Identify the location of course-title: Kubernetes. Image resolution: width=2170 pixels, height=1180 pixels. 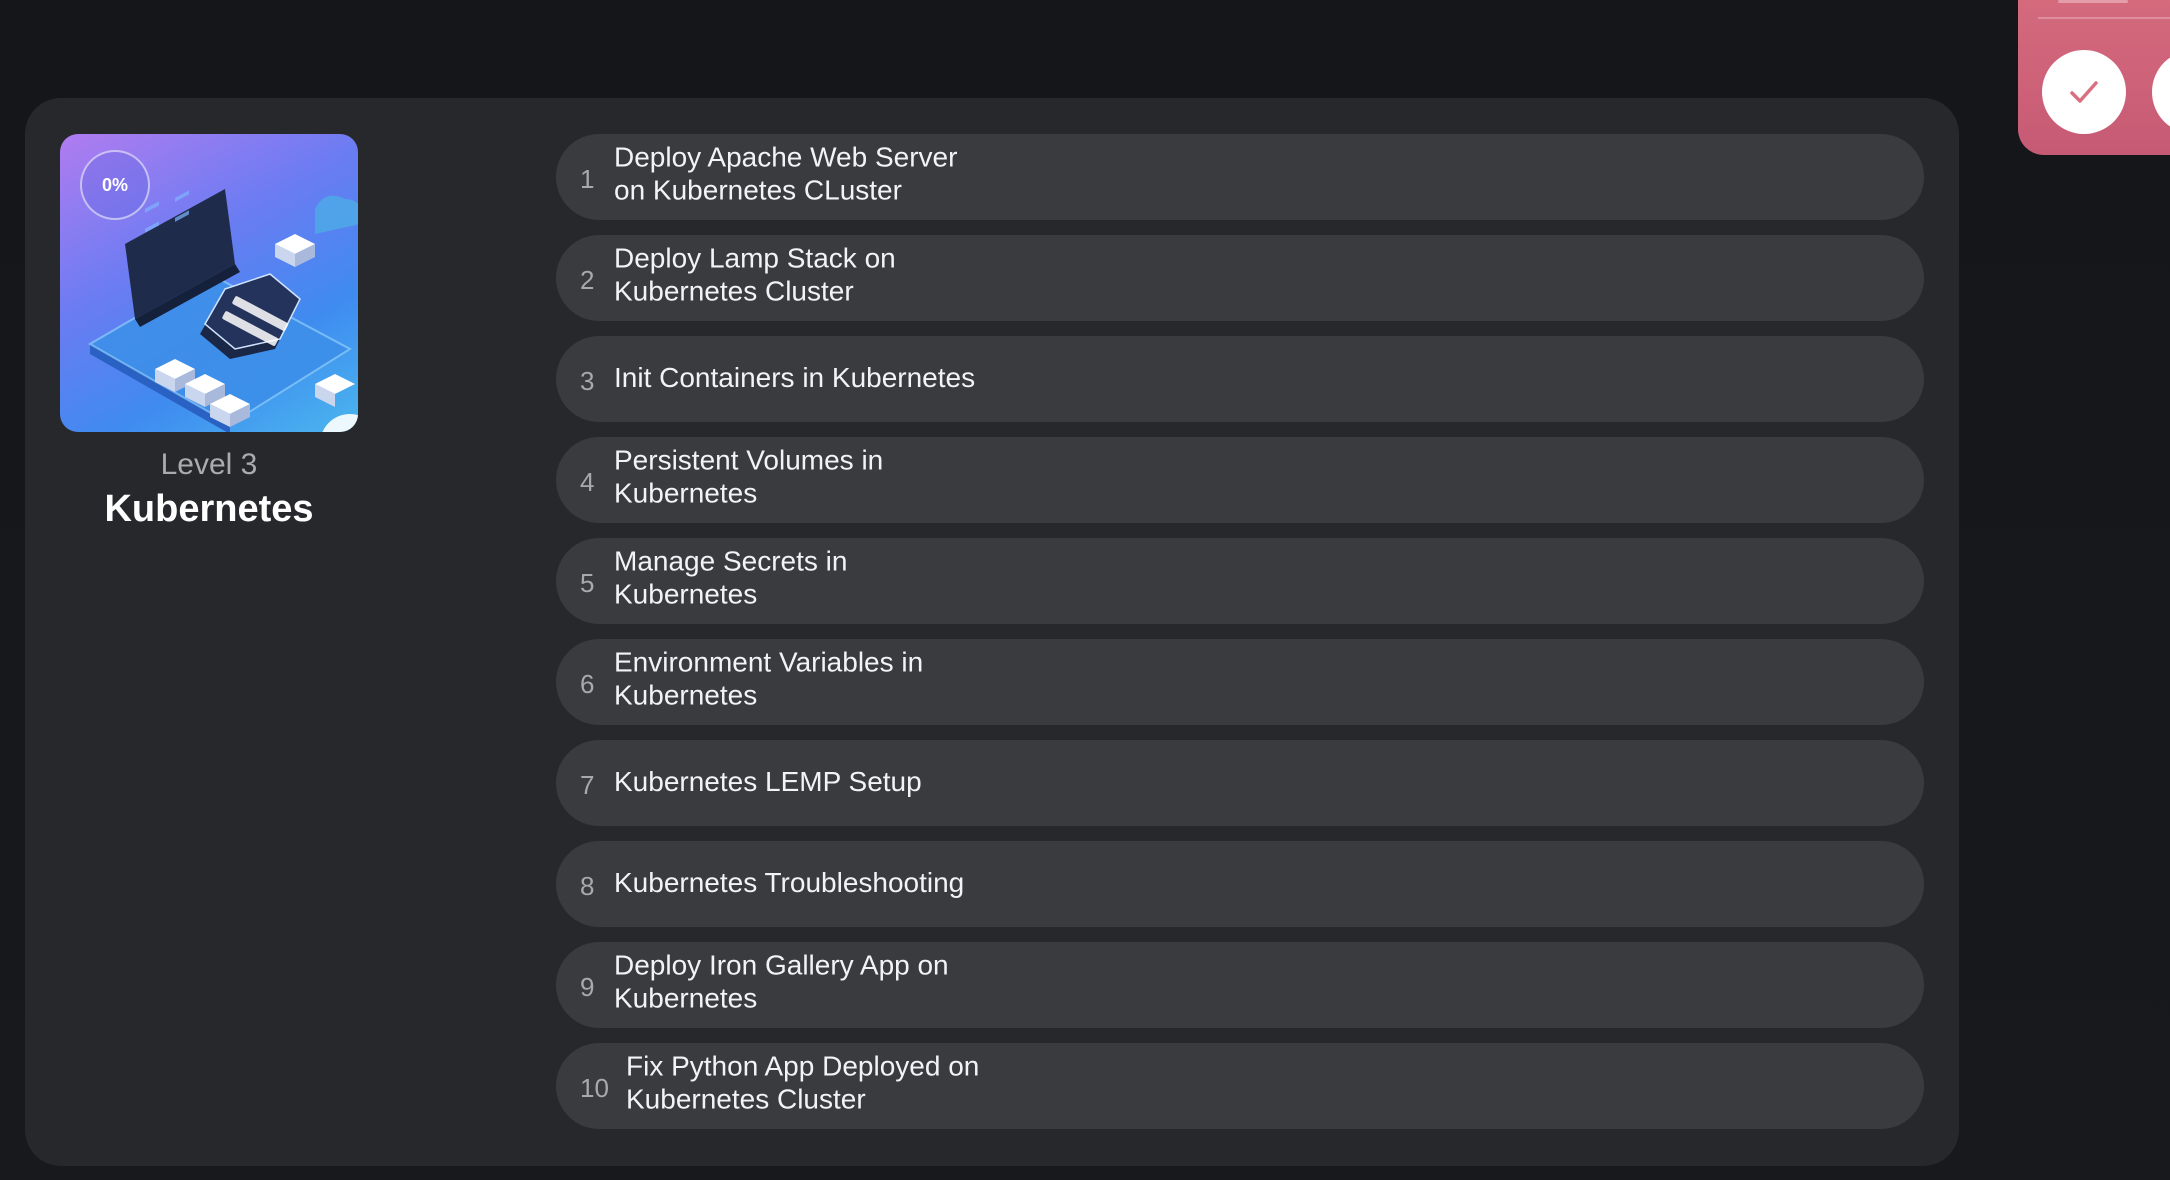
(209, 509).